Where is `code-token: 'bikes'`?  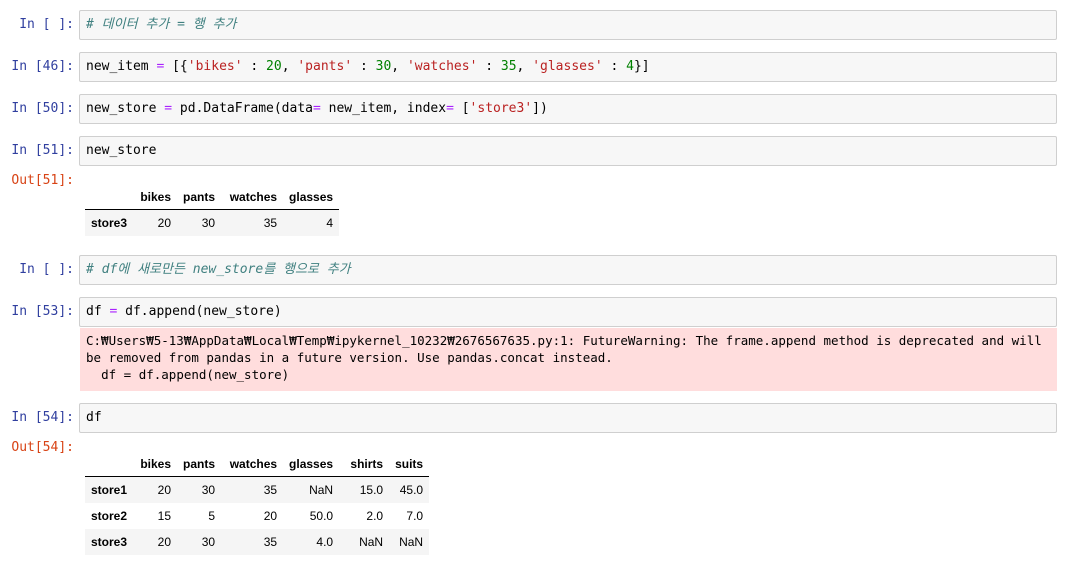 code-token: 'bikes' is located at coordinates (215, 66).